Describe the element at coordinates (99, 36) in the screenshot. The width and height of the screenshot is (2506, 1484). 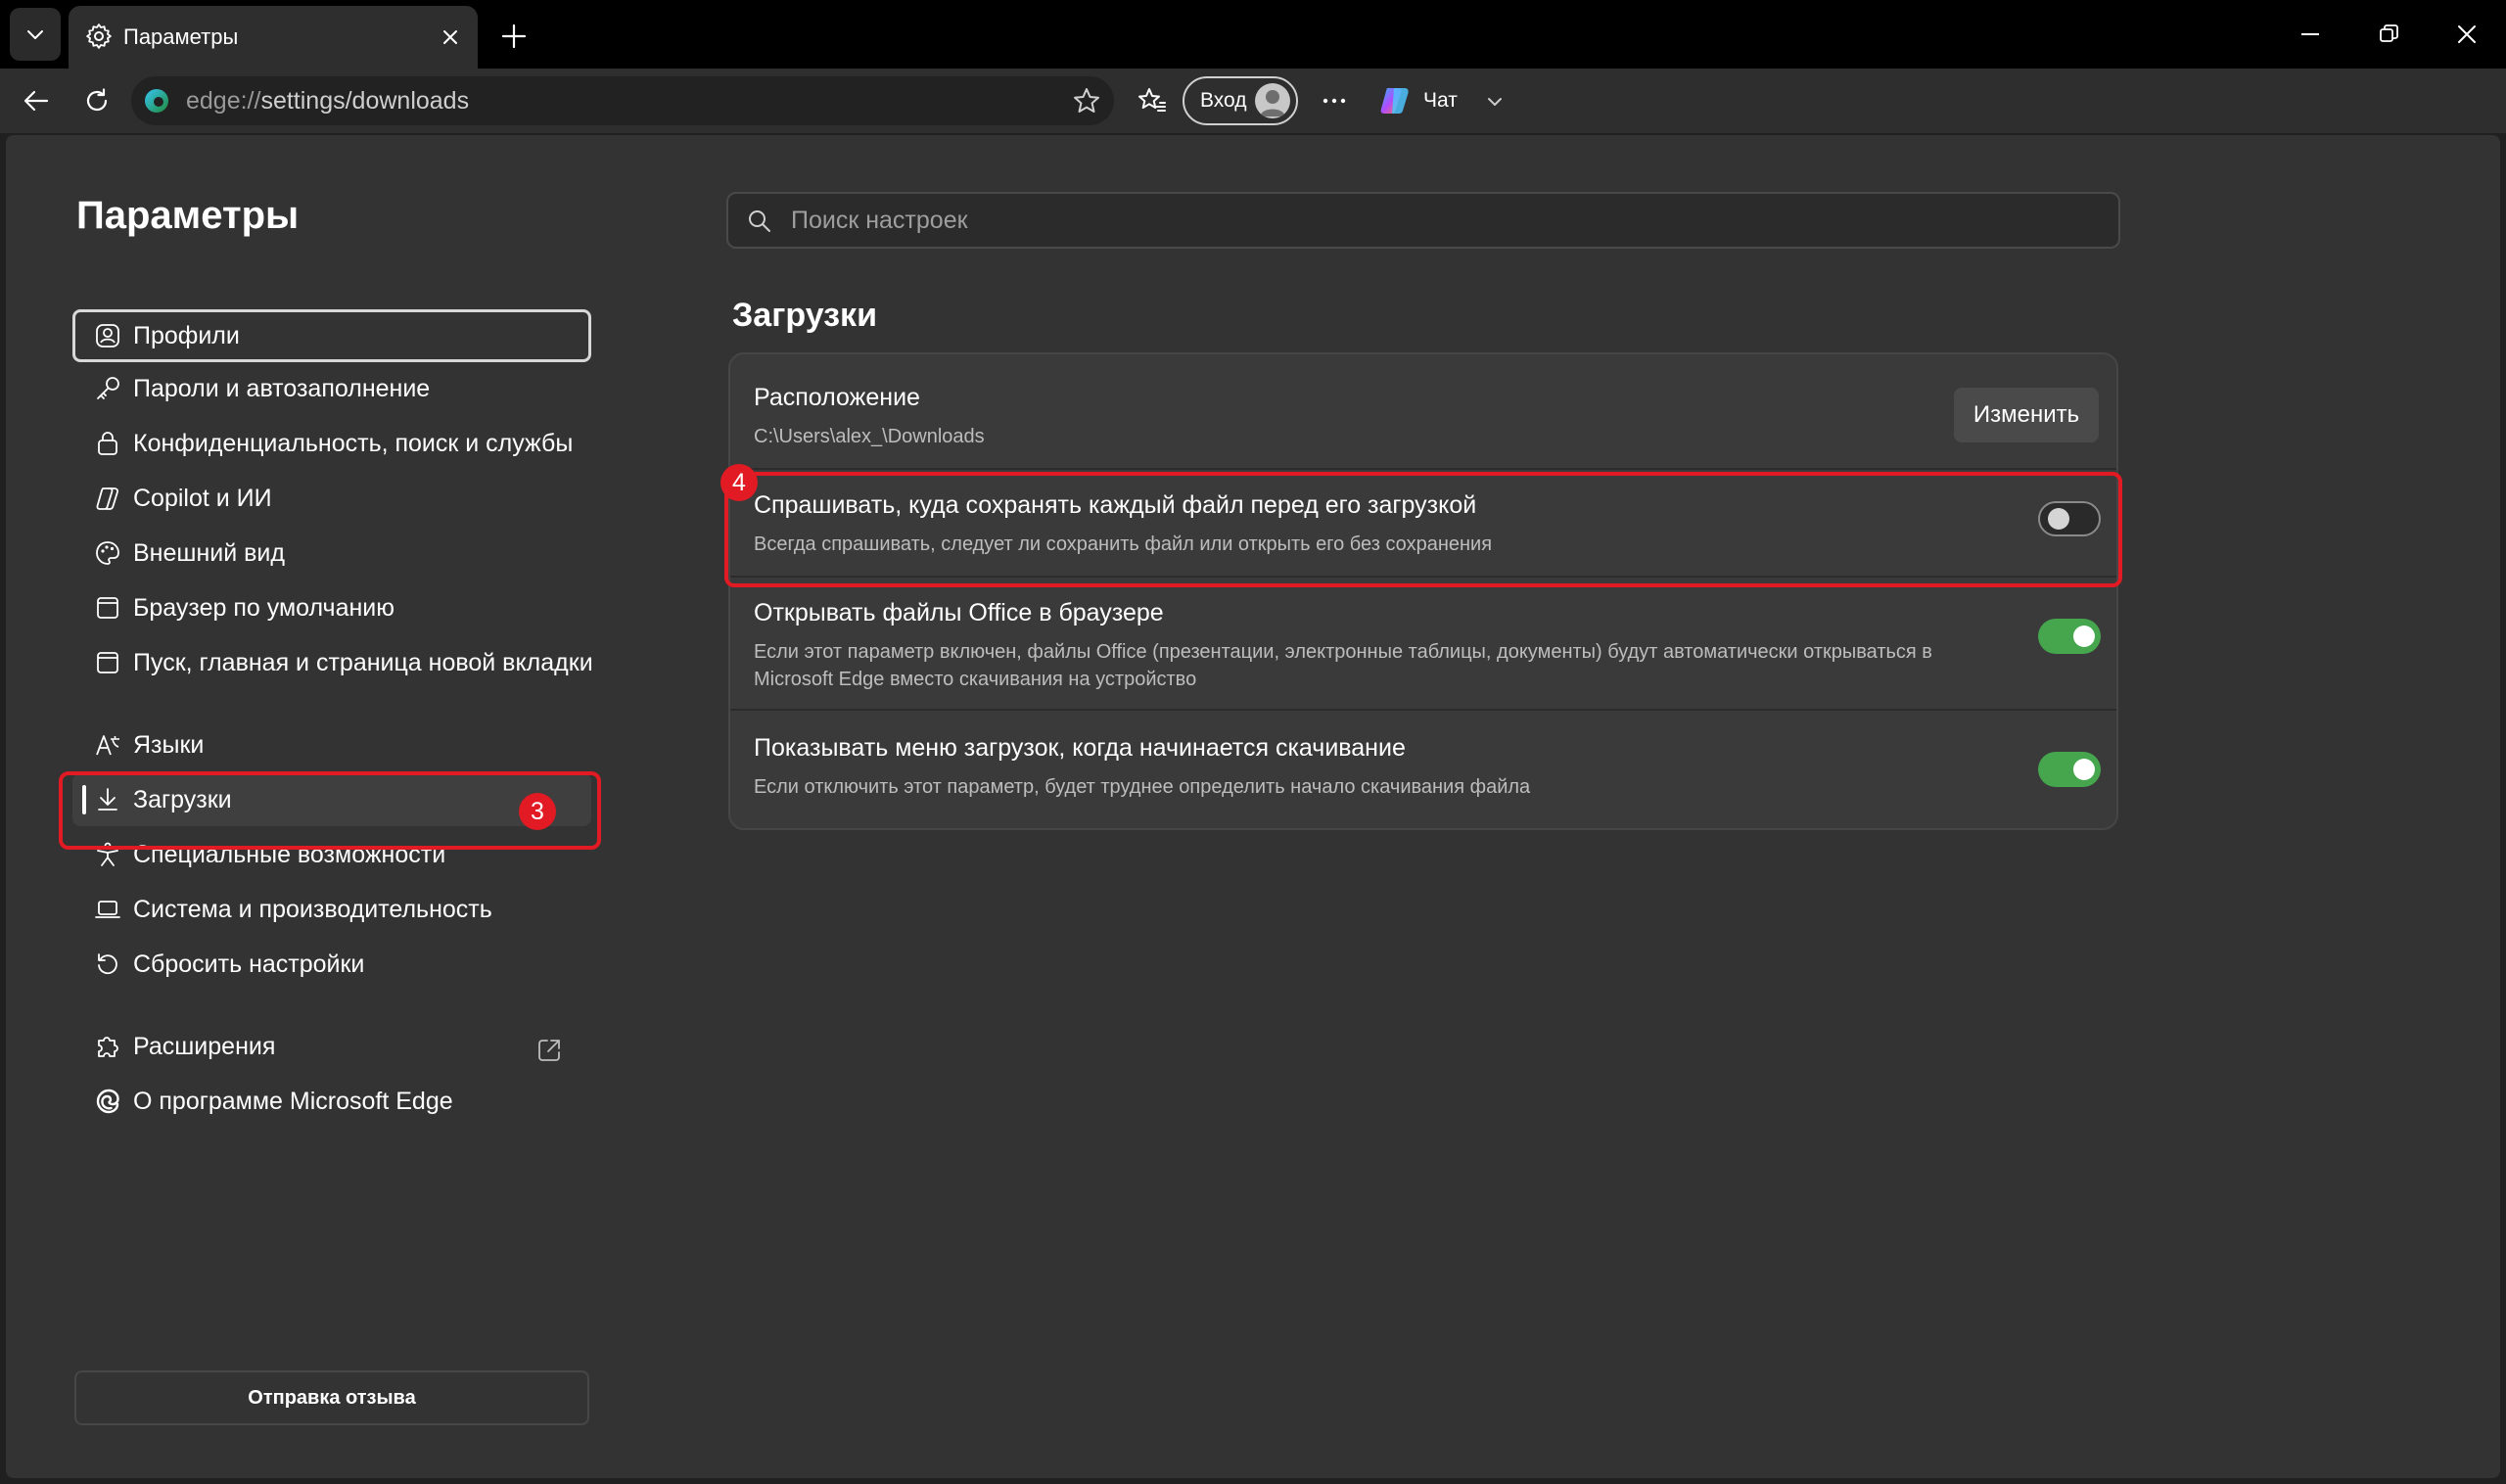
I see `gear-icon` at that location.